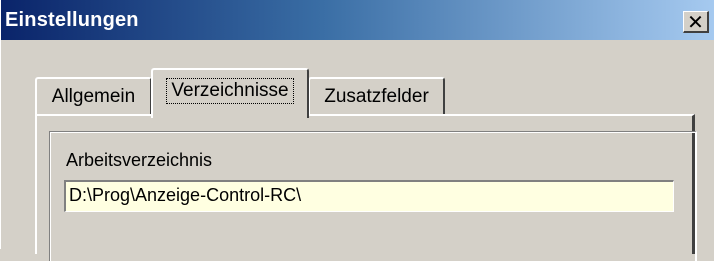  I want to click on close-icon: ✕, so click(695, 21).